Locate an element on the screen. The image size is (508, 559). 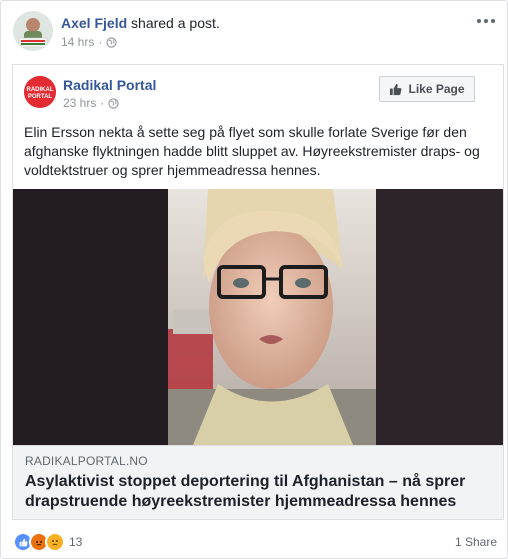
author-line: Axel Fjeld shared a post. is located at coordinates (140, 23).